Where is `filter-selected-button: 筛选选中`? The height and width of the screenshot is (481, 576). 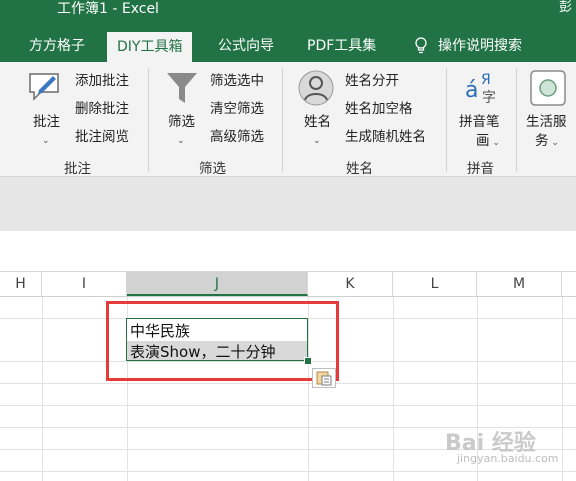 filter-selected-button: 筛选选中 is located at coordinates (237, 81).